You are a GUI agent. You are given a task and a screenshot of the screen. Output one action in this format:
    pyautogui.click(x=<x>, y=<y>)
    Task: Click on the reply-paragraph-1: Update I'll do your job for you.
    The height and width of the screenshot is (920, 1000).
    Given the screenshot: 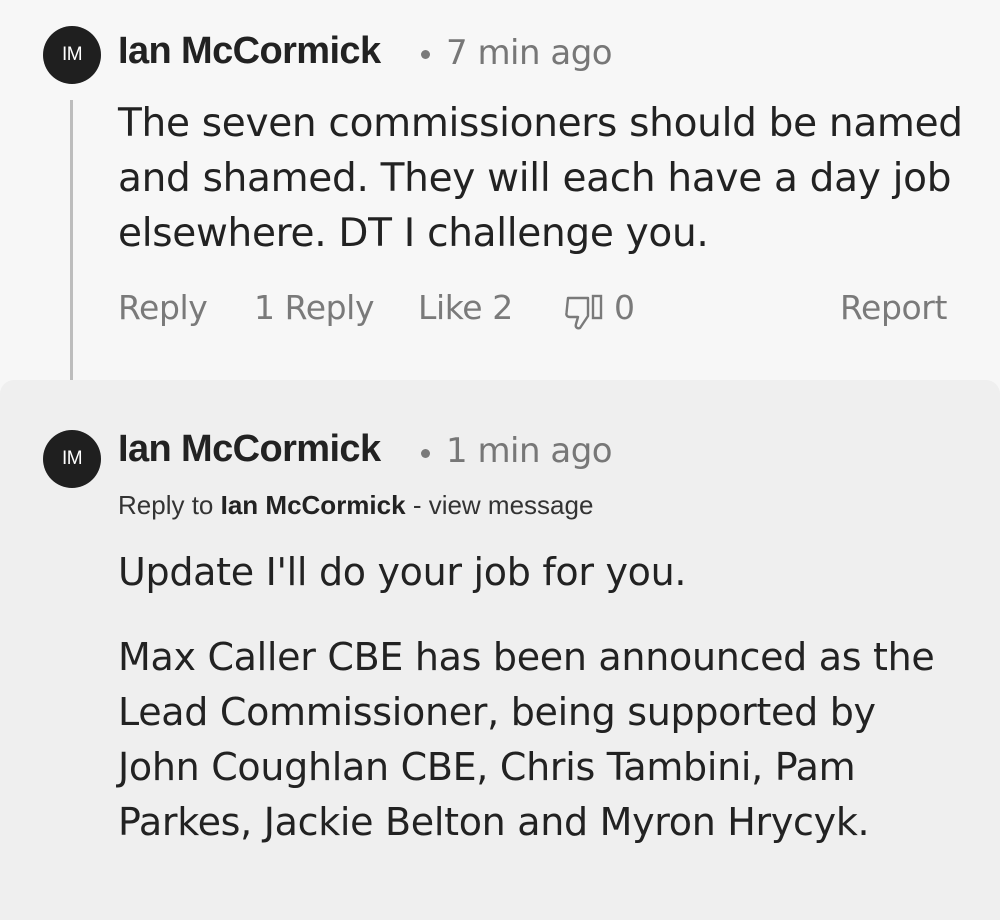 What is the action you would take?
    pyautogui.click(x=402, y=572)
    